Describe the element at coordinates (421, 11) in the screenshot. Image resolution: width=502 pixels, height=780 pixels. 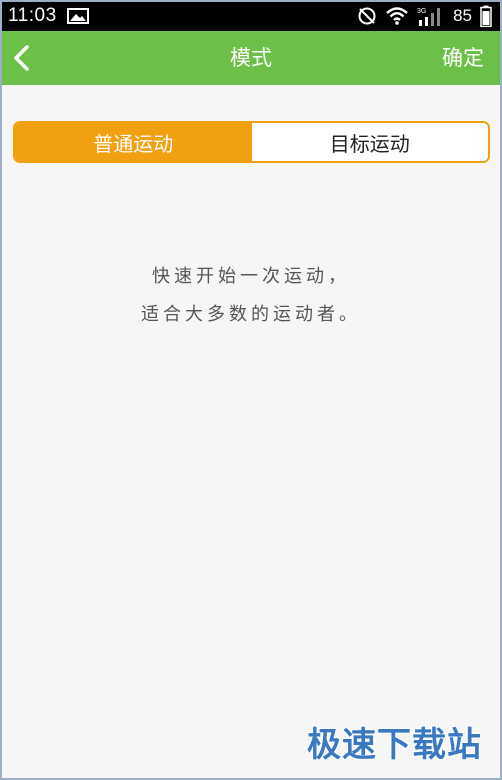
I see `network-type-label: 3G` at that location.